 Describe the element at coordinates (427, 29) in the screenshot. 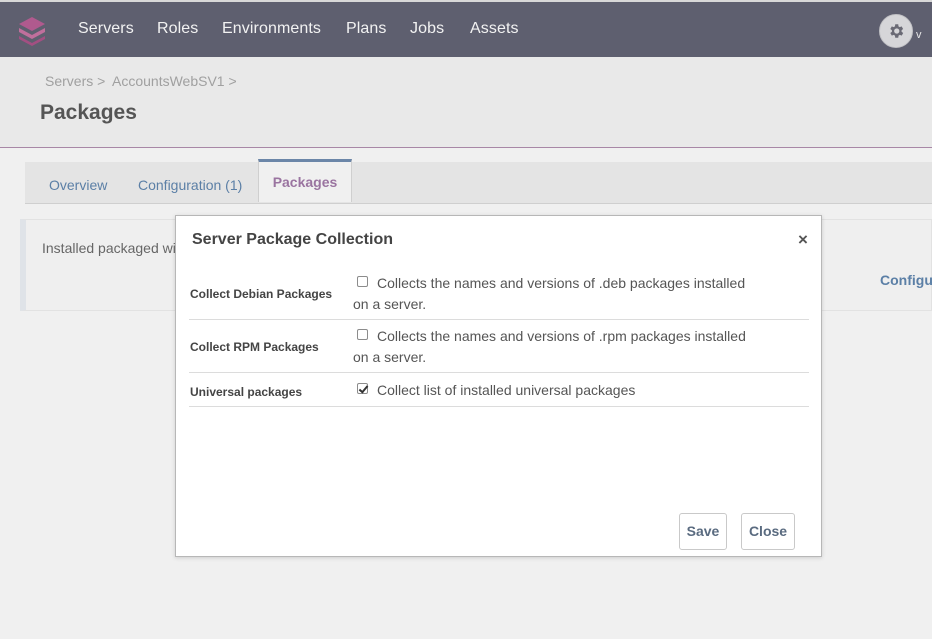

I see `nav-jobs: Jobs` at that location.